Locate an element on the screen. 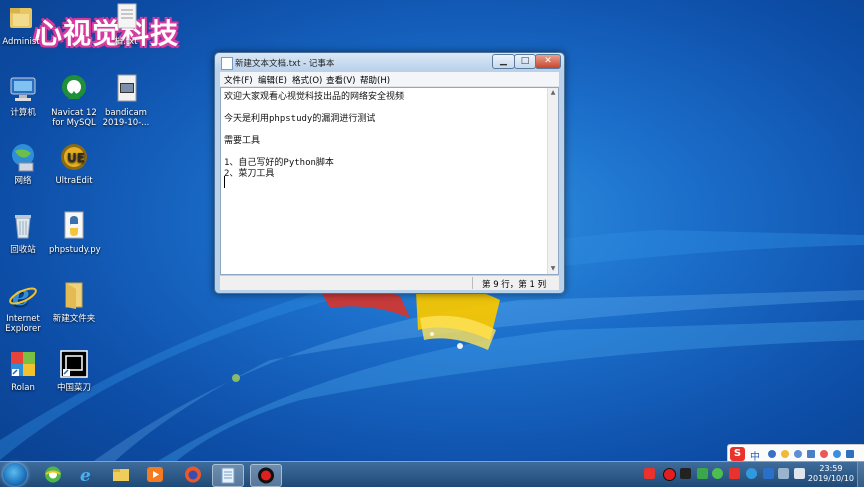 This screenshot has height=487, width=864. browser-360-icon is located at coordinates (53, 474).